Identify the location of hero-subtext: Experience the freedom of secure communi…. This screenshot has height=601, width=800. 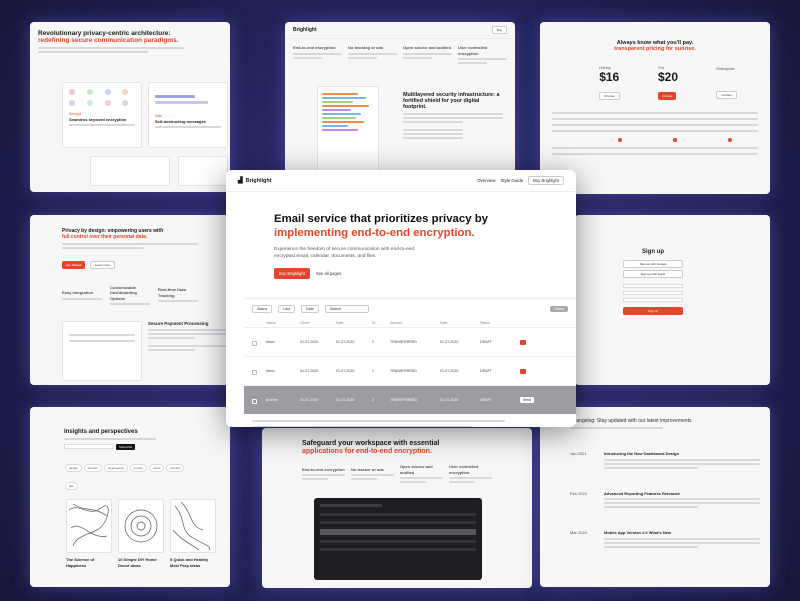
(344, 252).